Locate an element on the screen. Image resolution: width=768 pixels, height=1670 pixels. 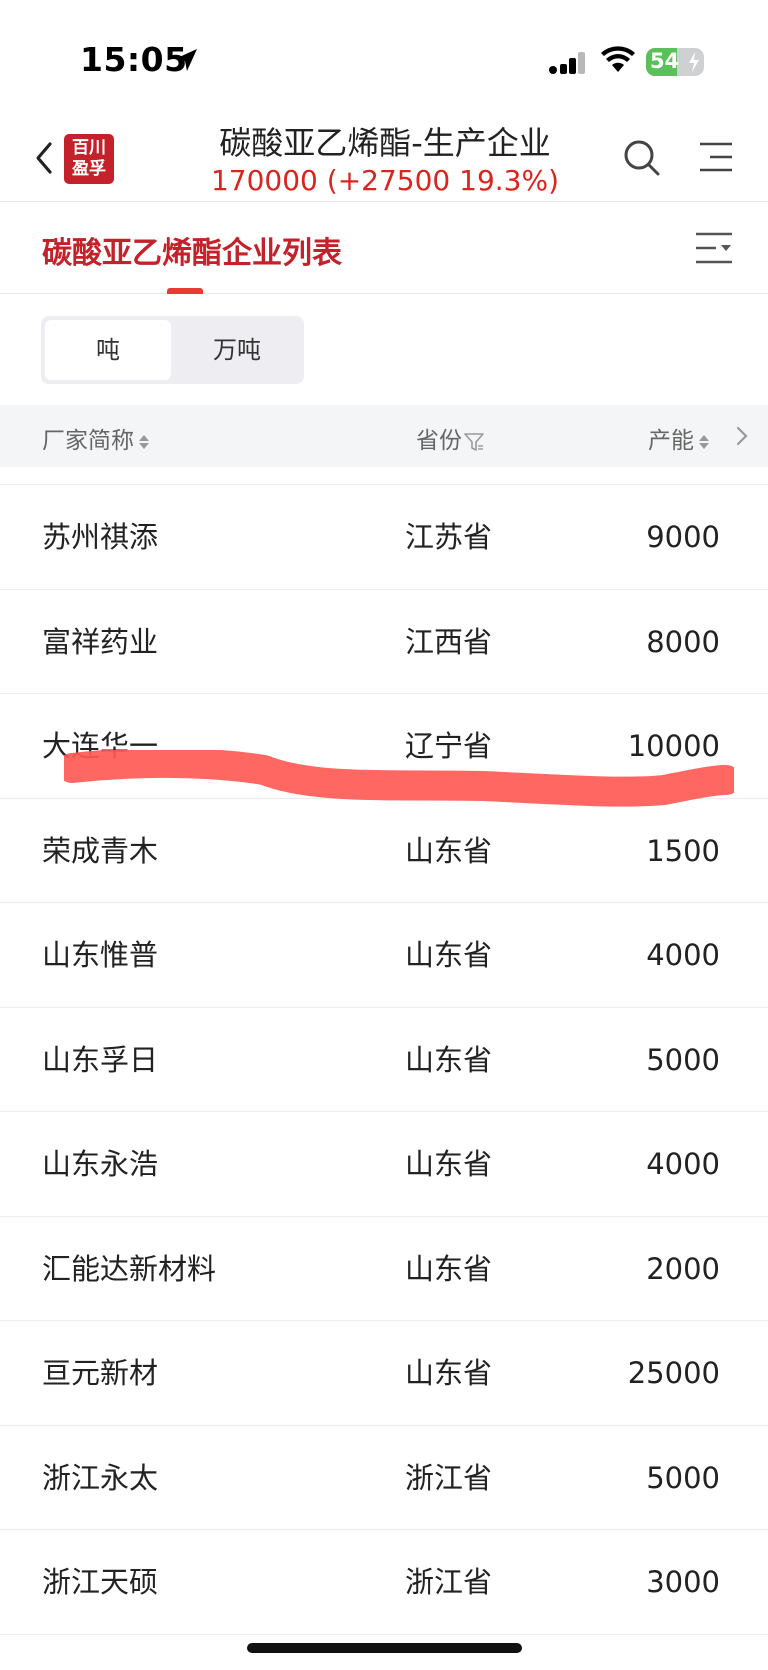
location-arrow-icon is located at coordinates (186, 60).